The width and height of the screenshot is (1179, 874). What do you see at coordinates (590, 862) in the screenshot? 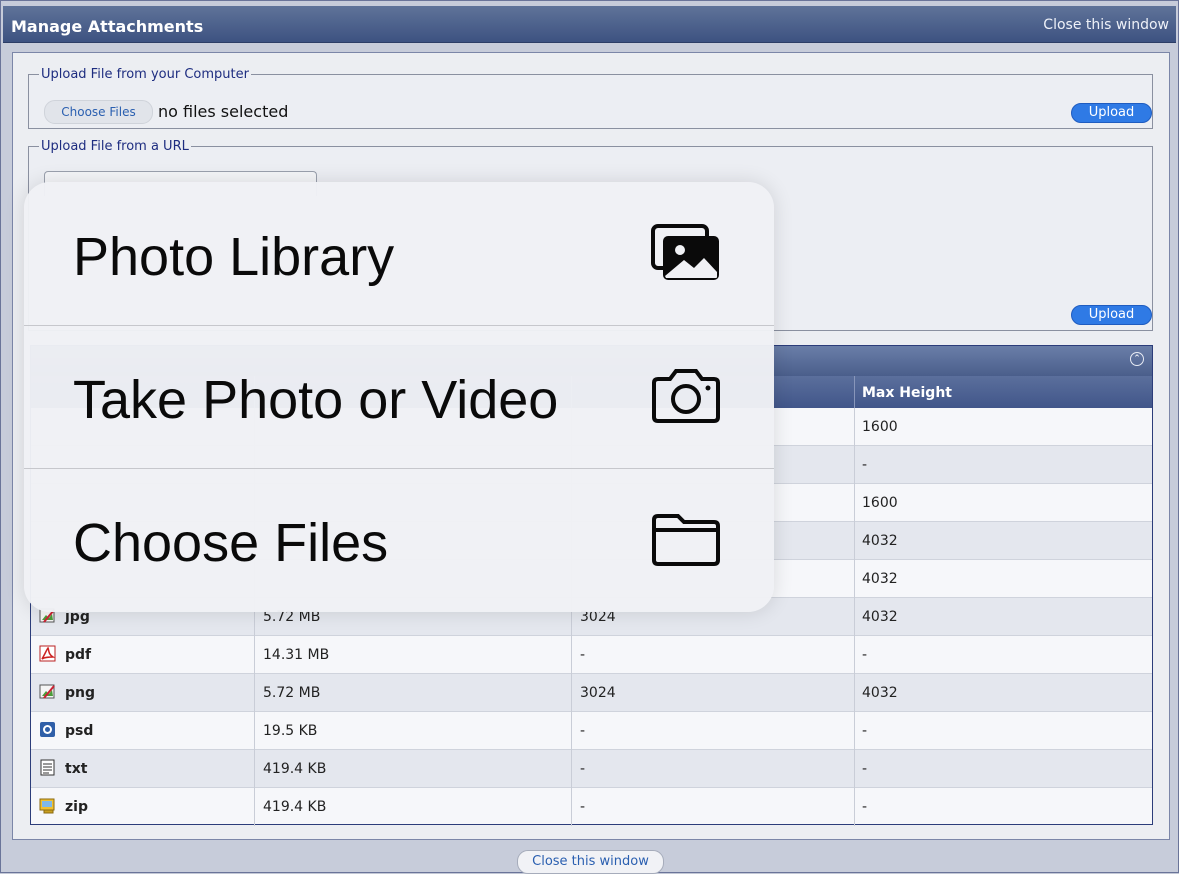
I see `close-window-button-bottom: Close this window` at bounding box center [590, 862].